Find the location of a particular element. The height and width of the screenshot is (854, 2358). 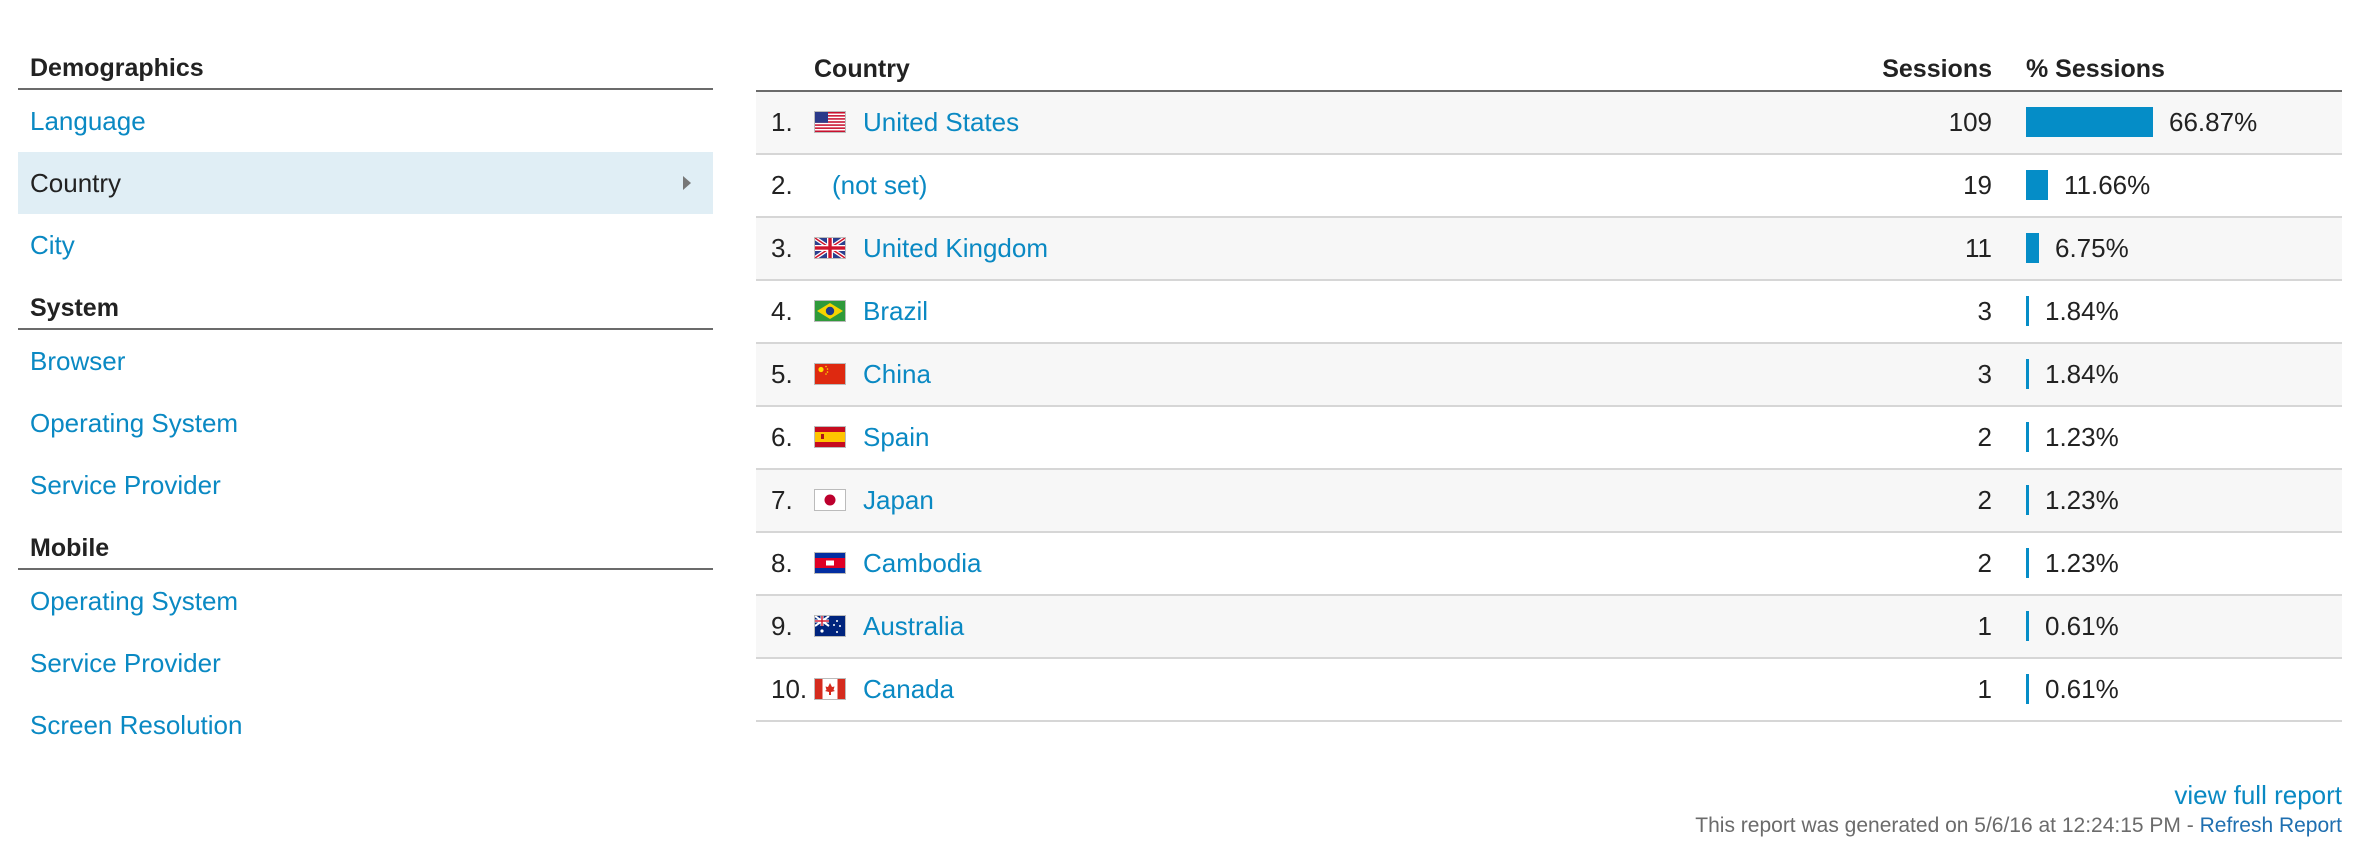

sidebar-item-language: Language is located at coordinates (365, 121).